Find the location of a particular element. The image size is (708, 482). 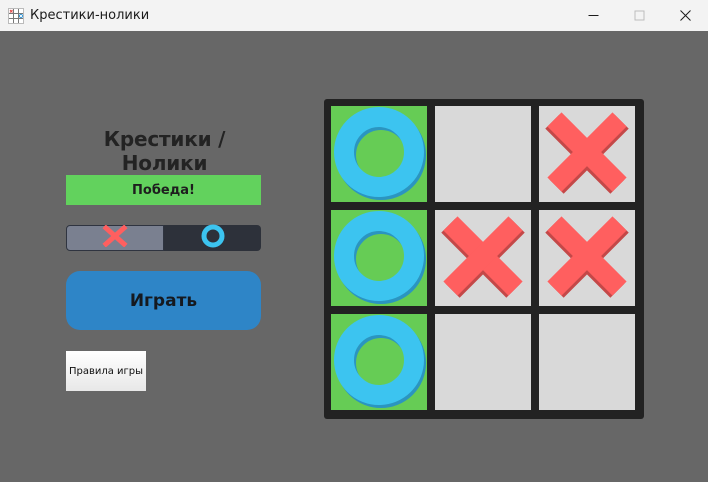

window-controls is located at coordinates (639, 15).